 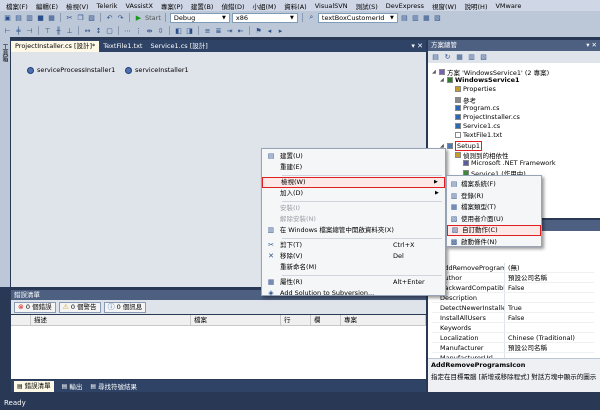 I want to click on tree-item: TextFile1.txt, so click(x=475, y=135).